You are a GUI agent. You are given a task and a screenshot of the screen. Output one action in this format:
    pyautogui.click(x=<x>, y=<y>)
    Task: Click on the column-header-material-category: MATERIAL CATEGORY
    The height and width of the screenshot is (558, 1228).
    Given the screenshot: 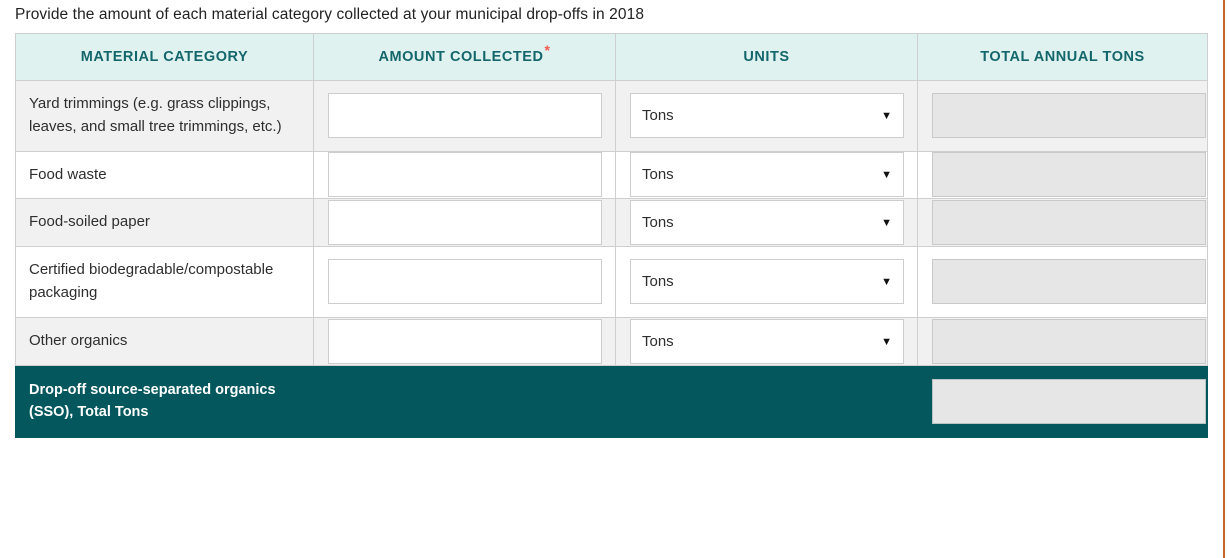 What is the action you would take?
    pyautogui.click(x=164, y=57)
    